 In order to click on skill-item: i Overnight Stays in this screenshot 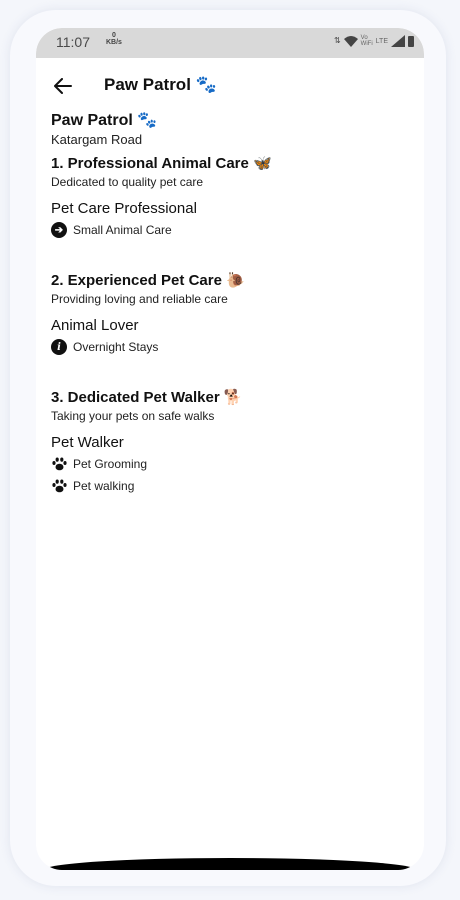, I will do `click(231, 347)`.